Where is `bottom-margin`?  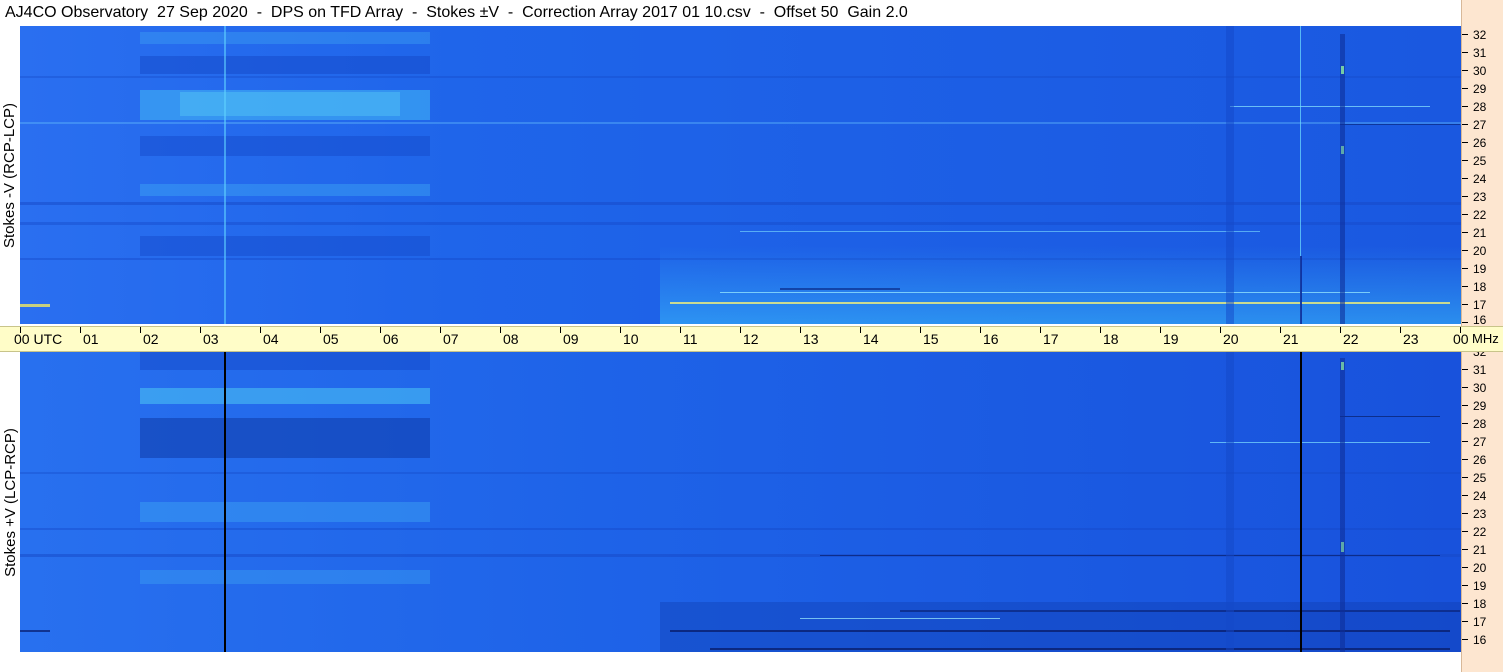 bottom-margin is located at coordinates (730, 662).